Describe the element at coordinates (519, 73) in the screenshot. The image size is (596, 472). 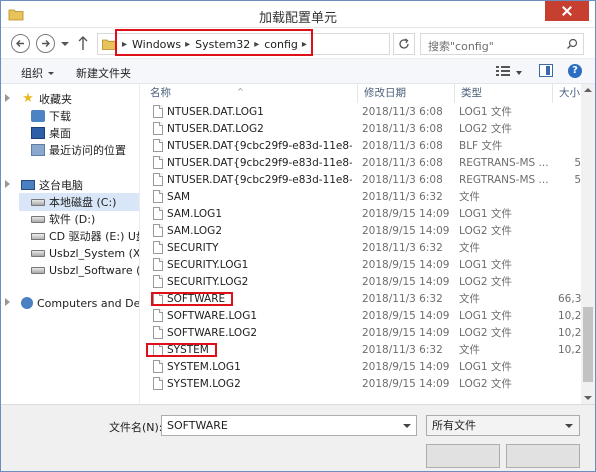
I see `view-dropdown-chevron-icon` at that location.